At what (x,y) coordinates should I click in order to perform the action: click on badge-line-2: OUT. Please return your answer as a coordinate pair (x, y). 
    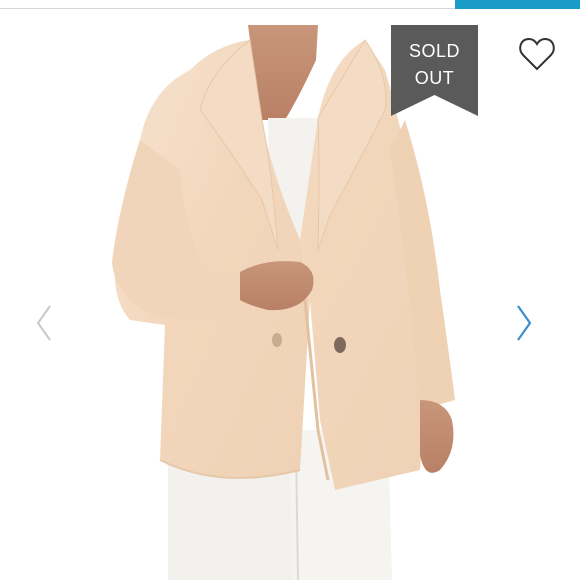
    Looking at the image, I should click on (434, 78).